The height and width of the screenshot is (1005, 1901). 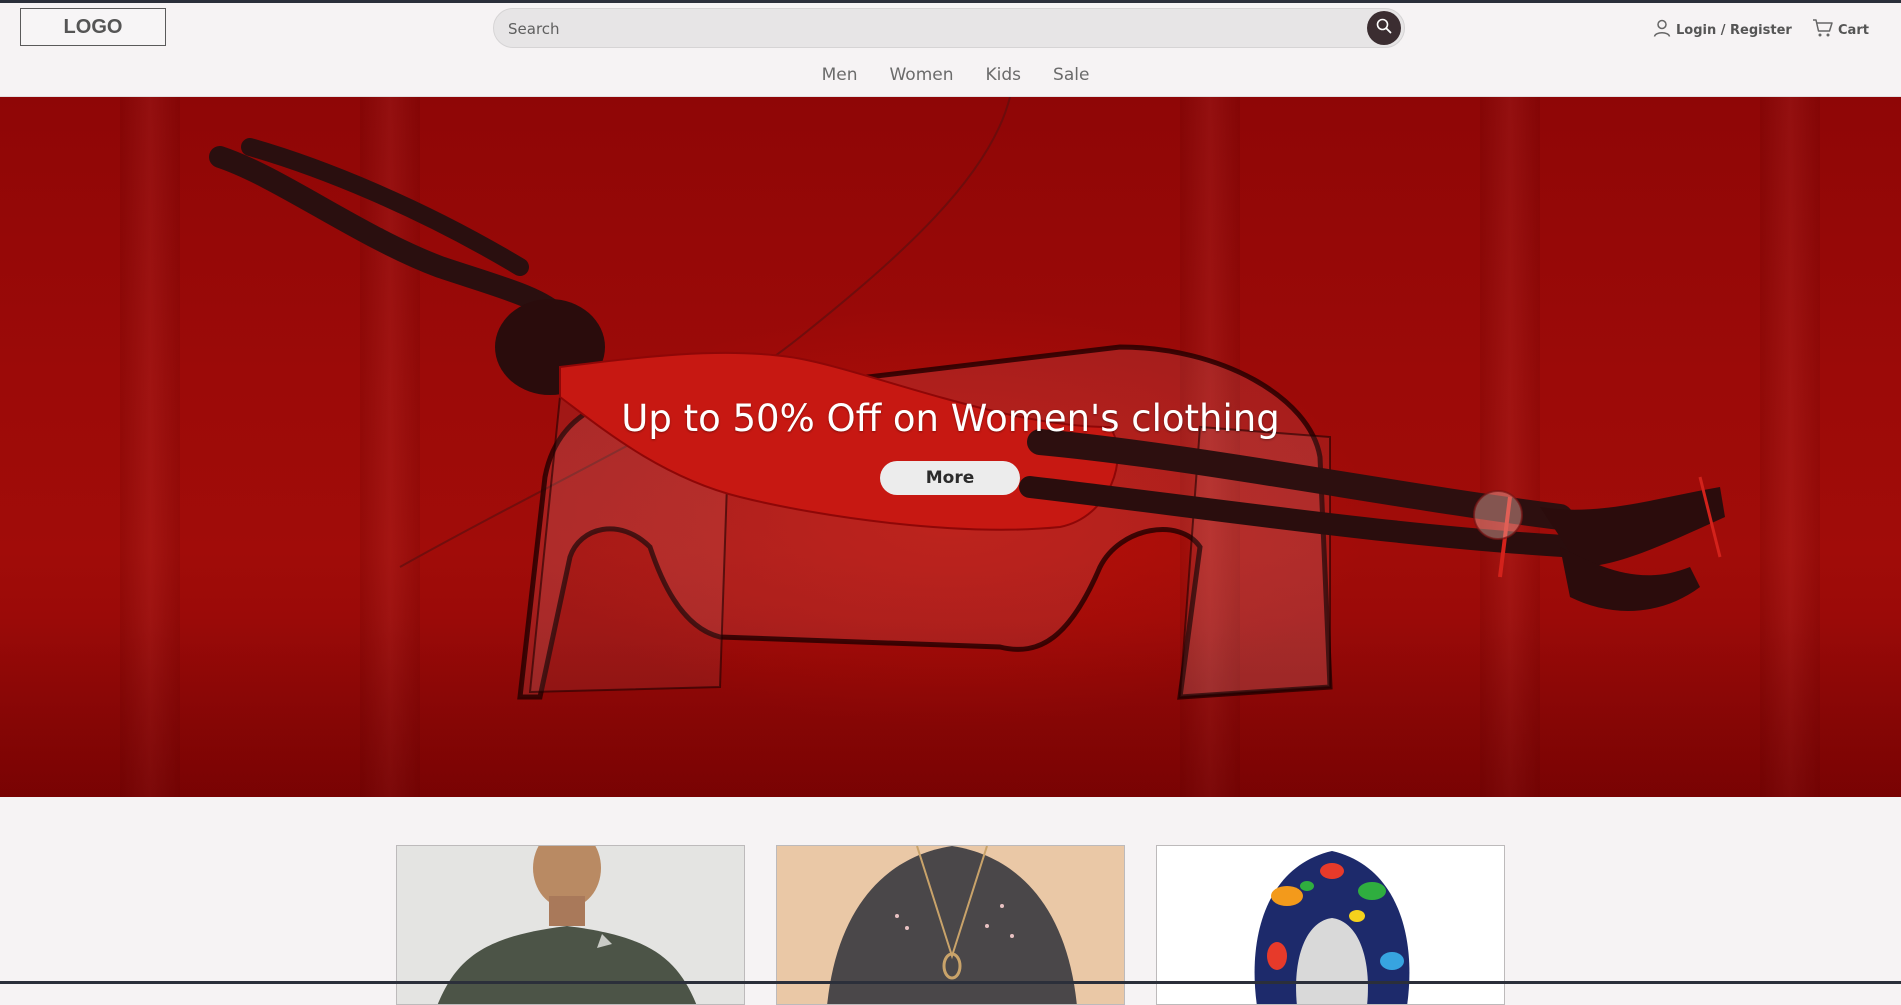 What do you see at coordinates (950, 418) in the screenshot?
I see `hero-title: Up to 50% Off on Women's clothing` at bounding box center [950, 418].